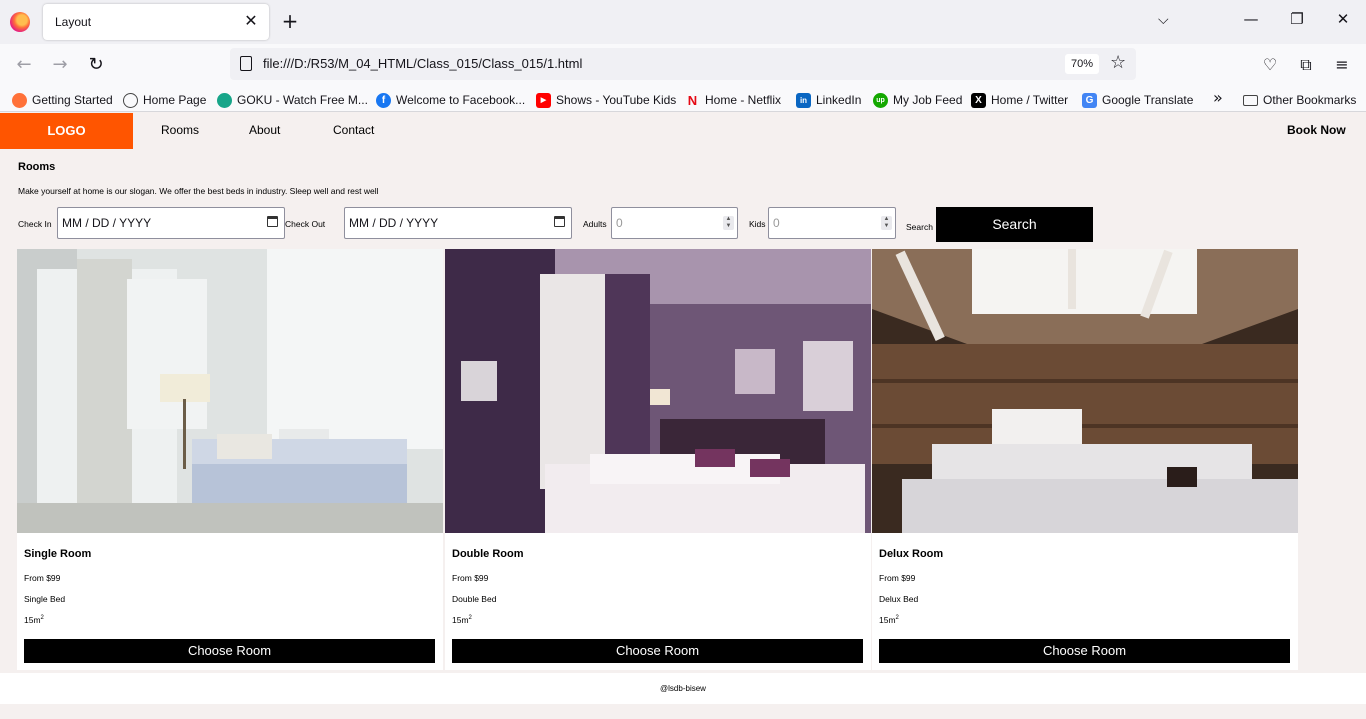 The image size is (1366, 719). I want to click on pocket-icon: ♡, so click(1270, 64).